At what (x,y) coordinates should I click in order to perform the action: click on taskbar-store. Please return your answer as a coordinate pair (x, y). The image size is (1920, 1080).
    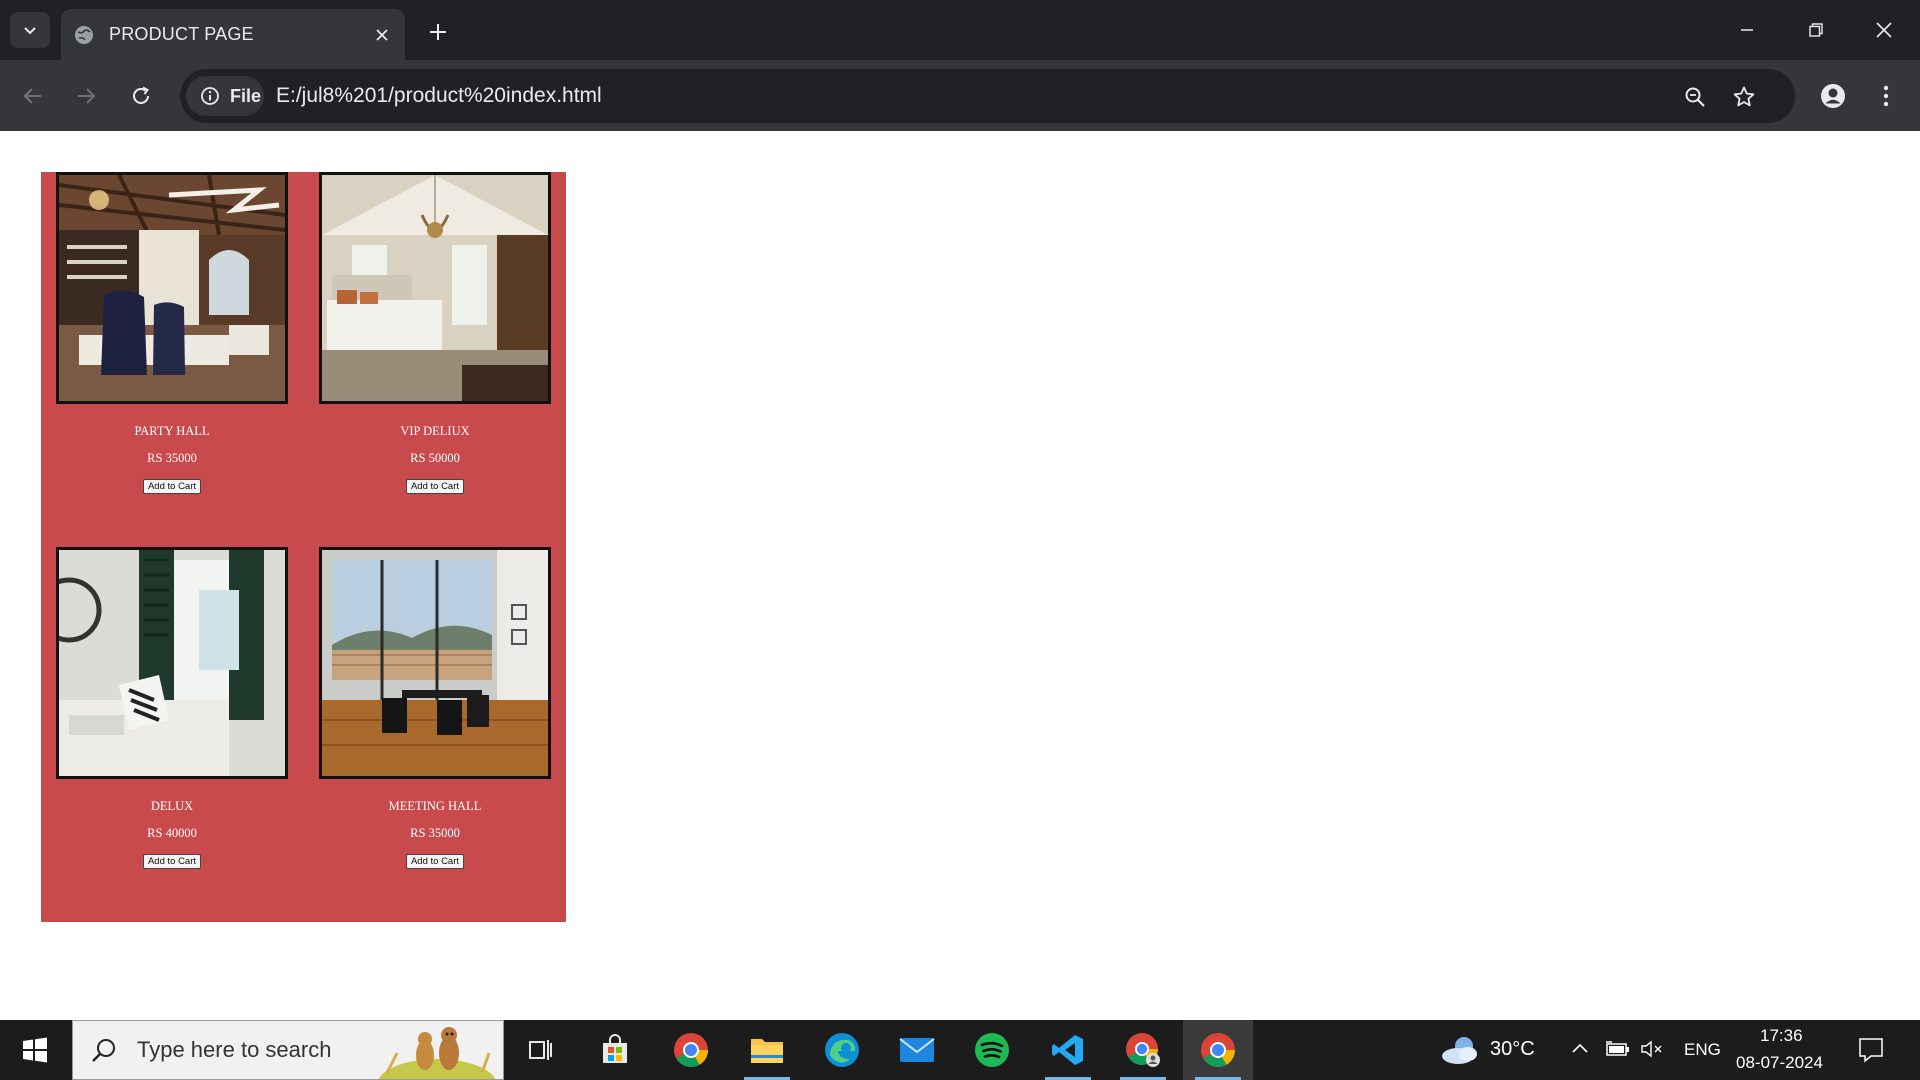
    Looking at the image, I should click on (615, 1050).